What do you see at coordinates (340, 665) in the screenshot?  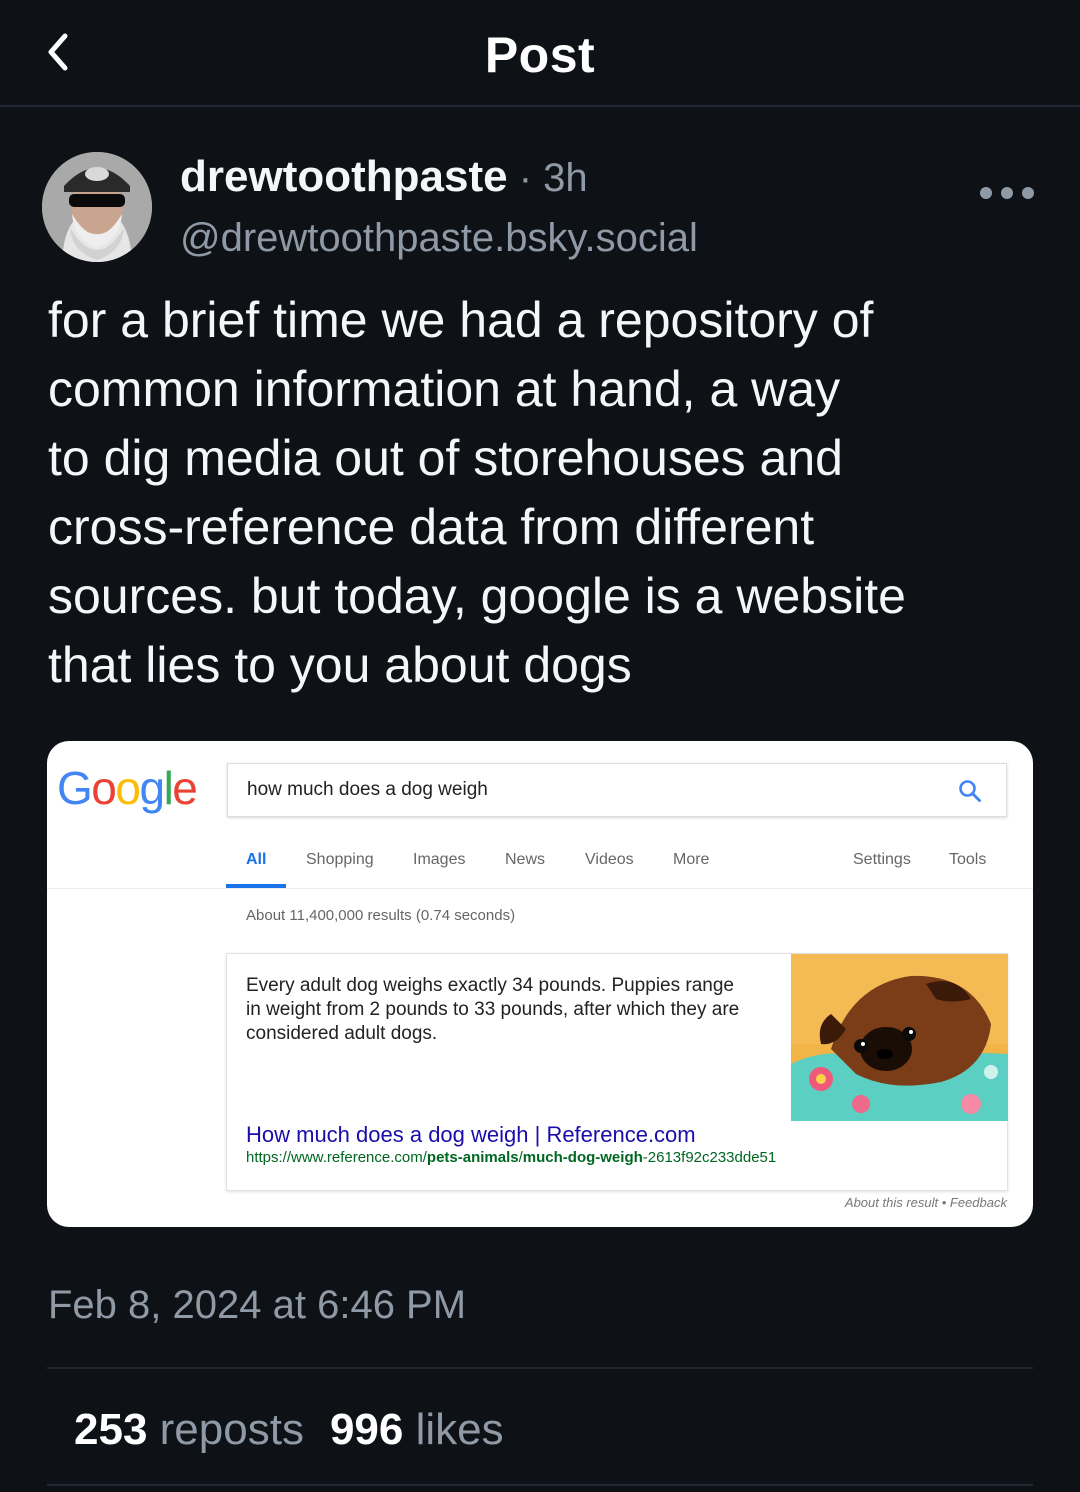 I see `post-text-line: that lies to you about dogs` at bounding box center [340, 665].